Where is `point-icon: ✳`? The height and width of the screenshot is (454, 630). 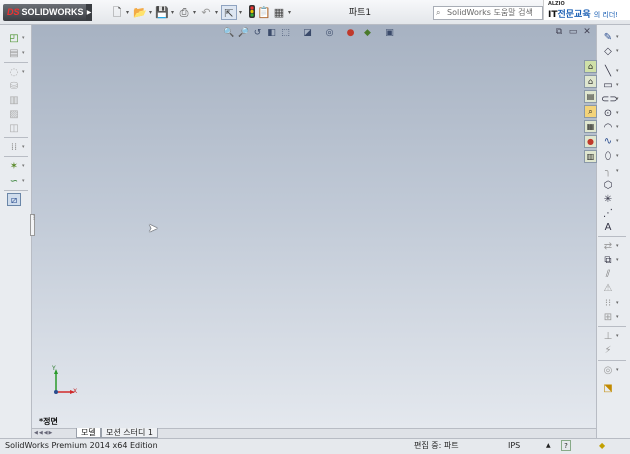 point-icon: ✳ is located at coordinates (608, 199).